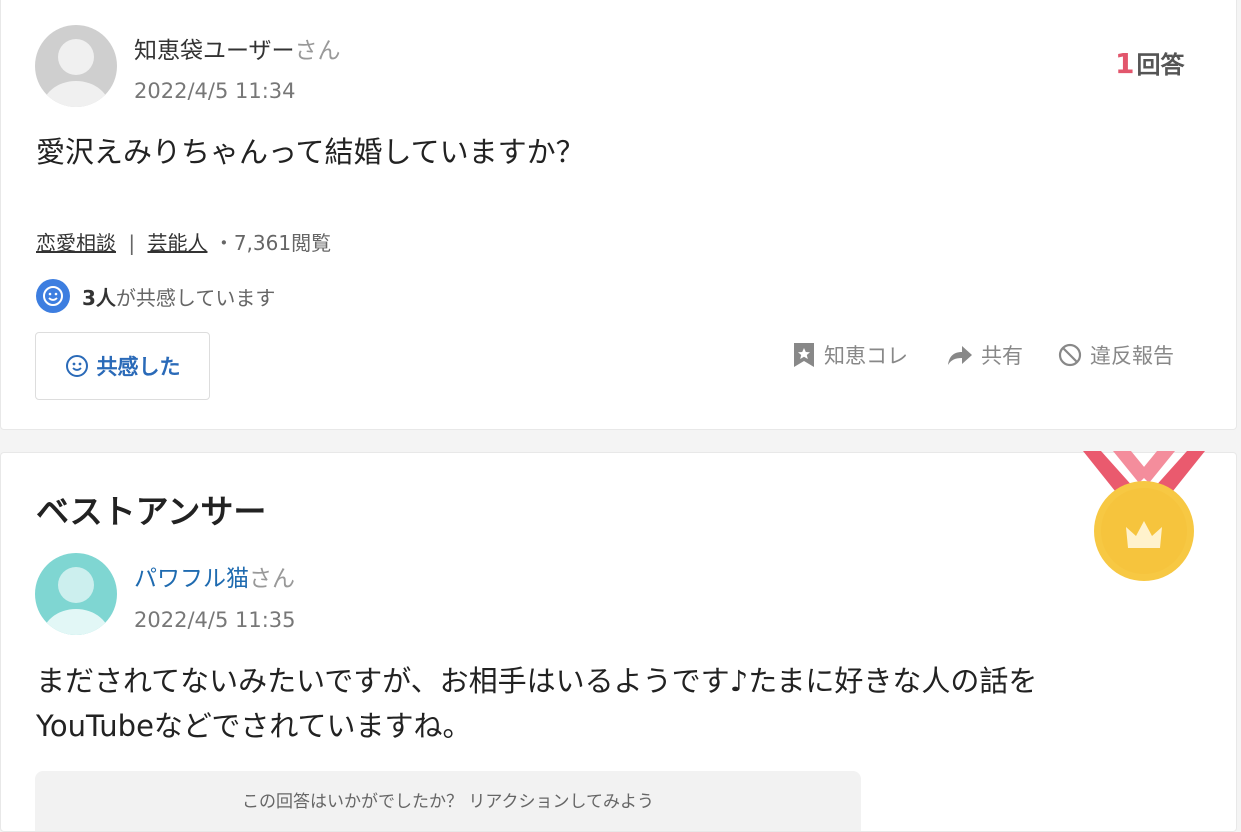 This screenshot has height=832, width=1241. I want to click on questioner-avatar, so click(76, 66).